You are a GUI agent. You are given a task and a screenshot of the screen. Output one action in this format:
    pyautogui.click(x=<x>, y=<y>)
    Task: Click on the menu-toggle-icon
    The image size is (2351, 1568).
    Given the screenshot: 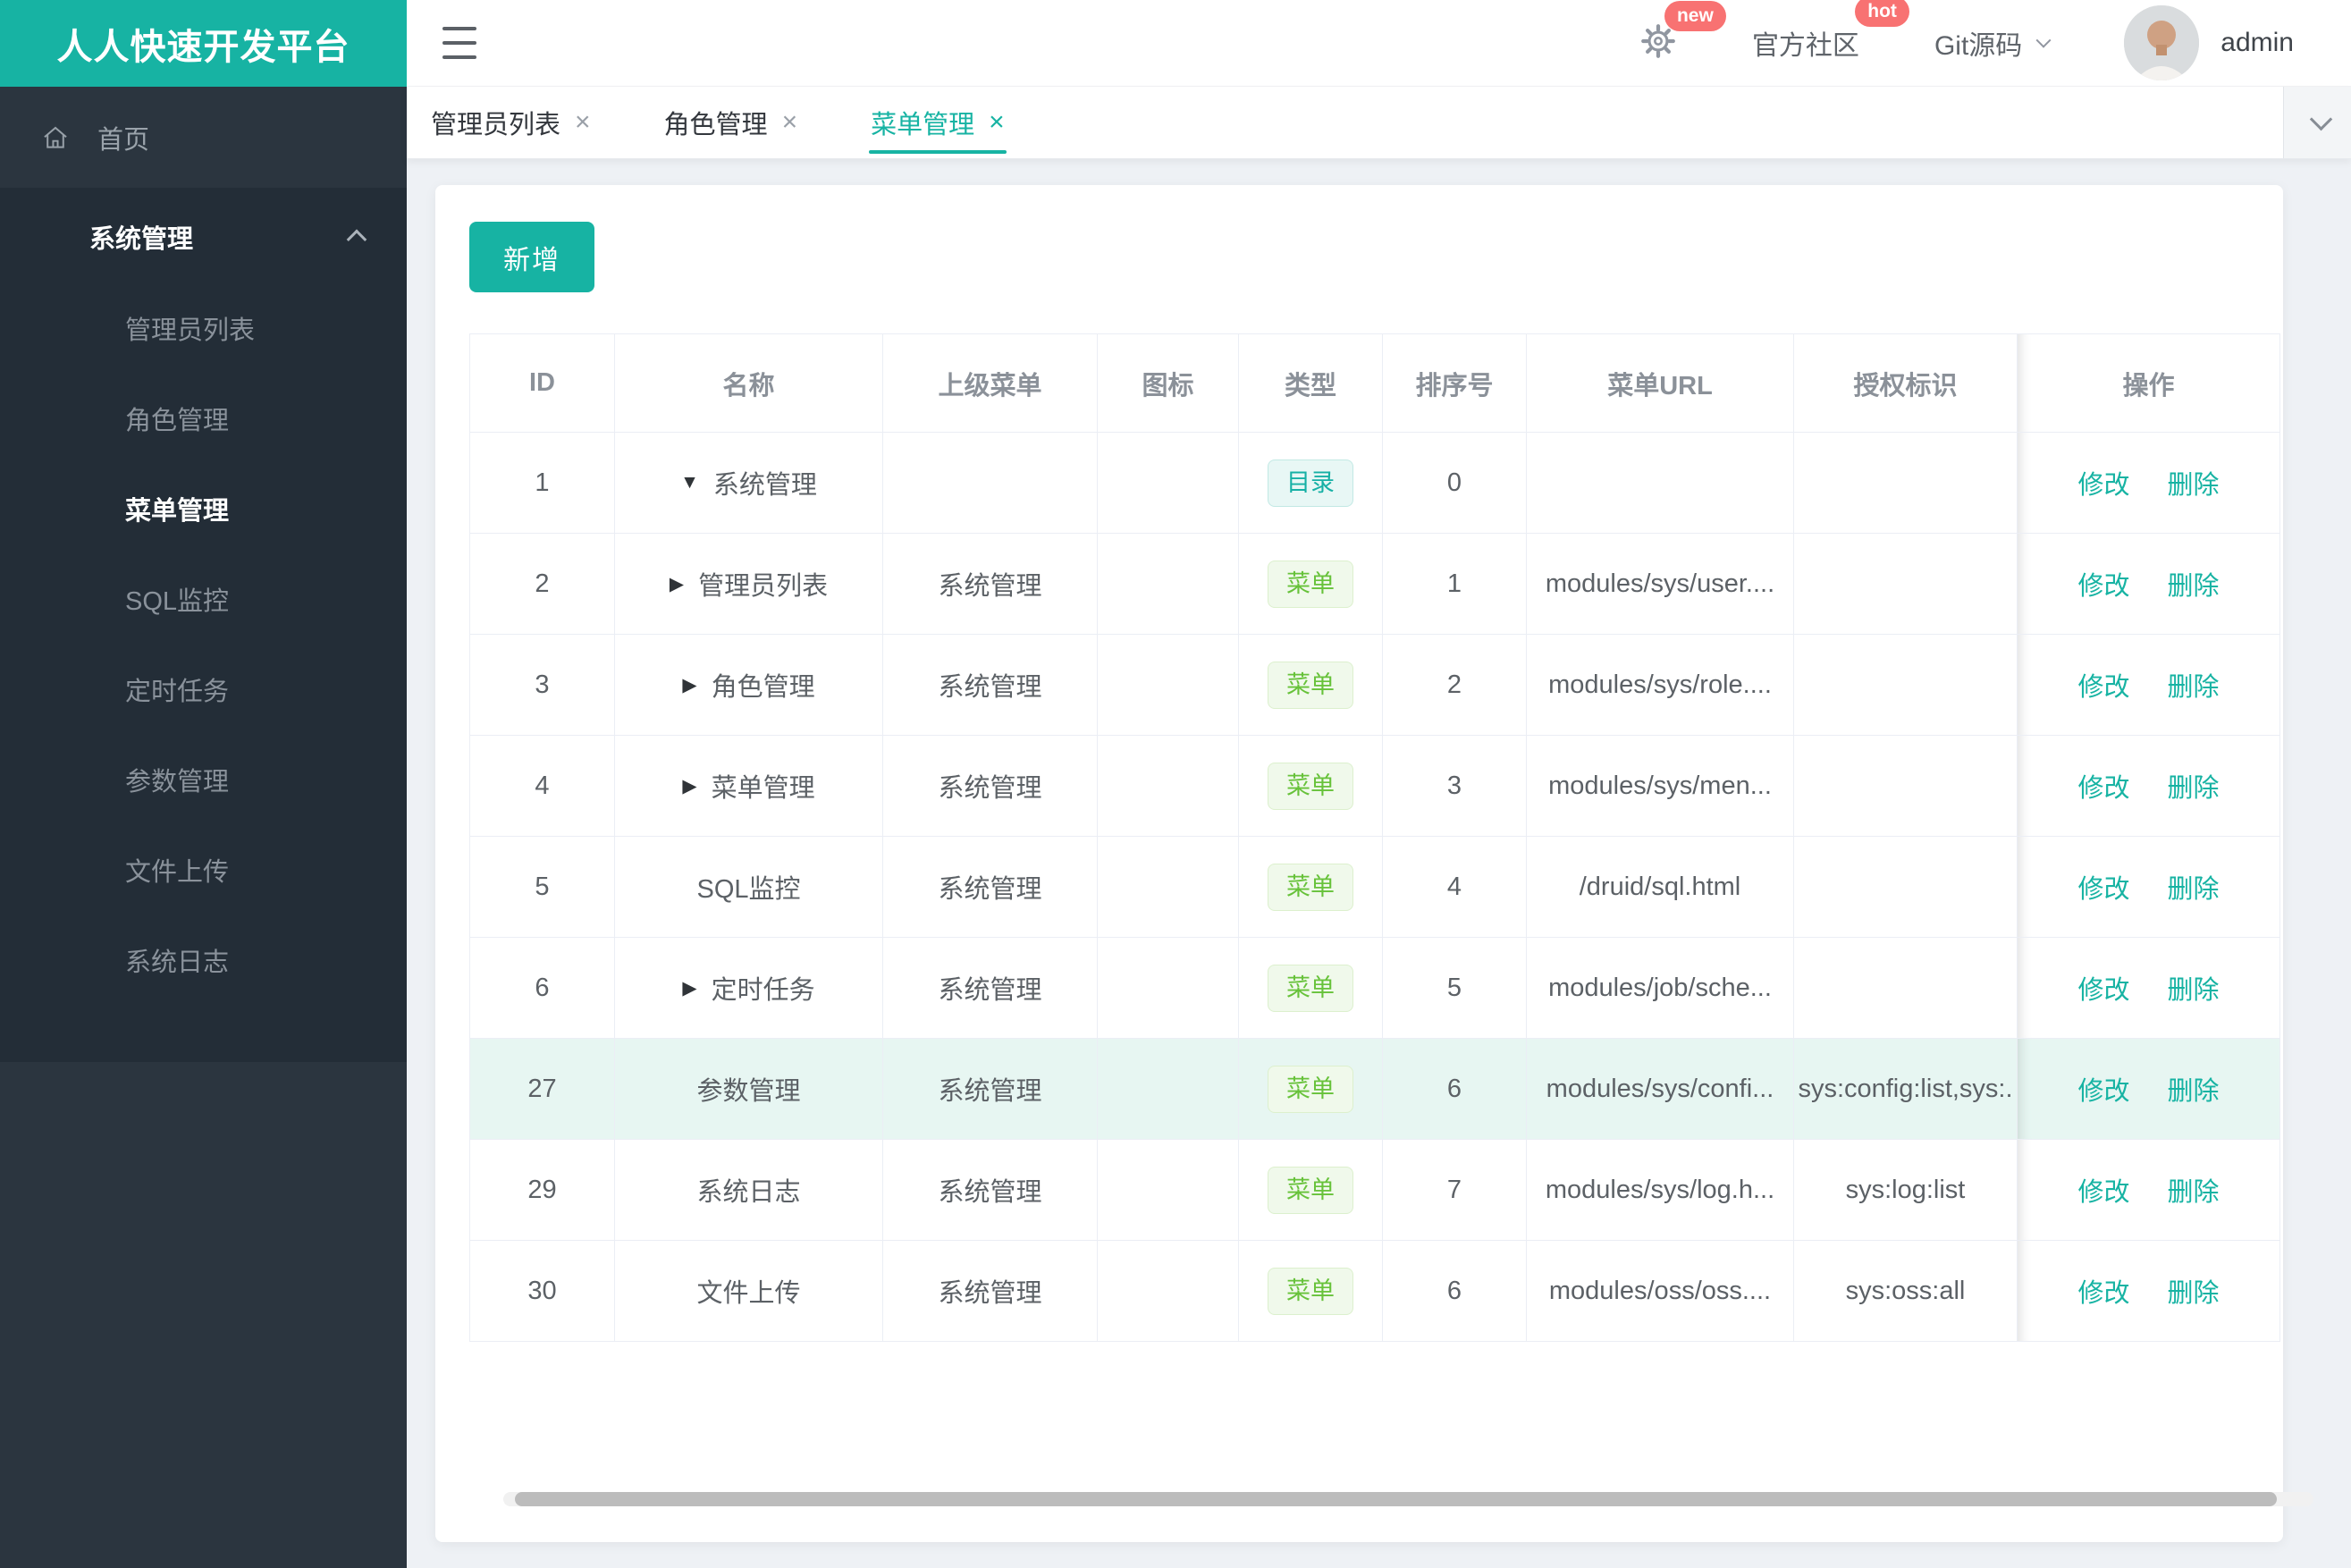 What is the action you would take?
    pyautogui.click(x=460, y=43)
    